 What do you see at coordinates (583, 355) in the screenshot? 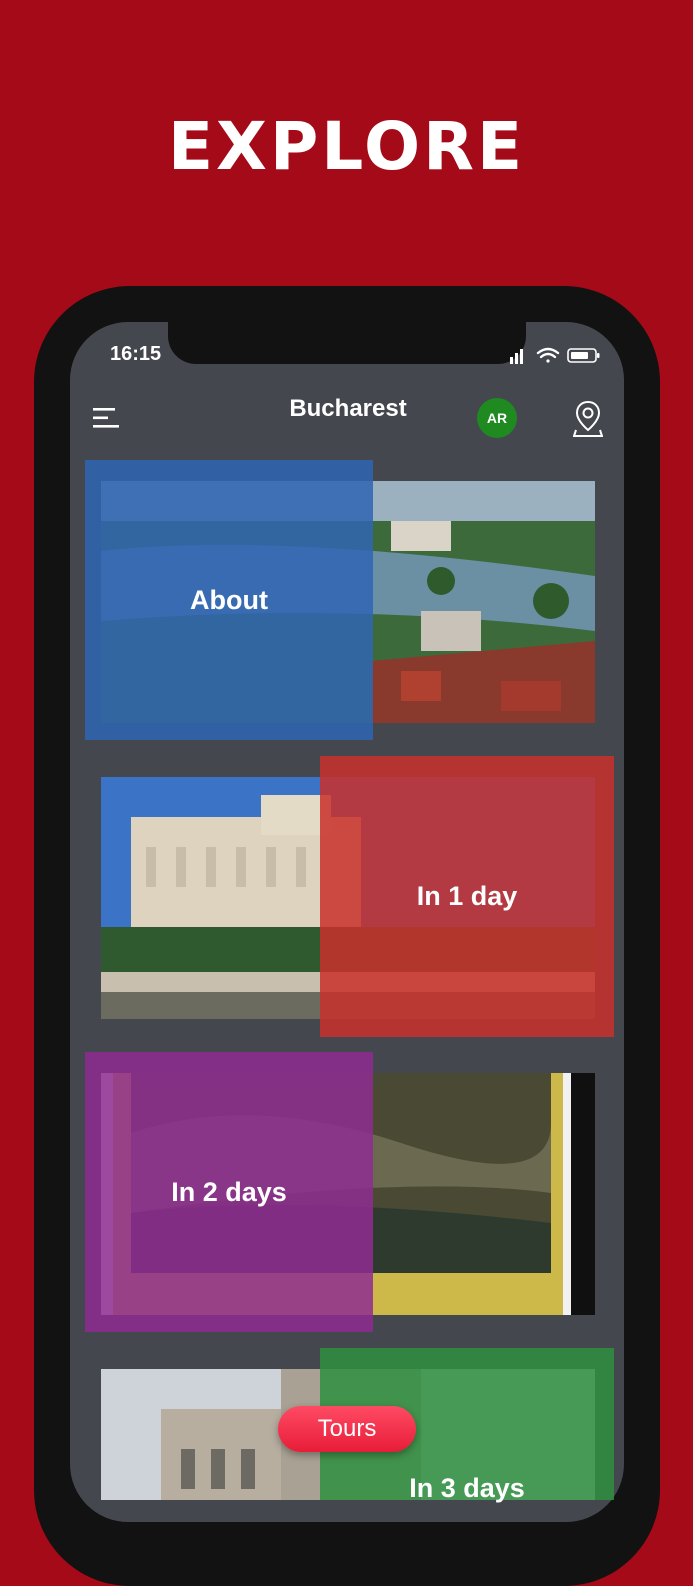
I see `battery-icon` at bounding box center [583, 355].